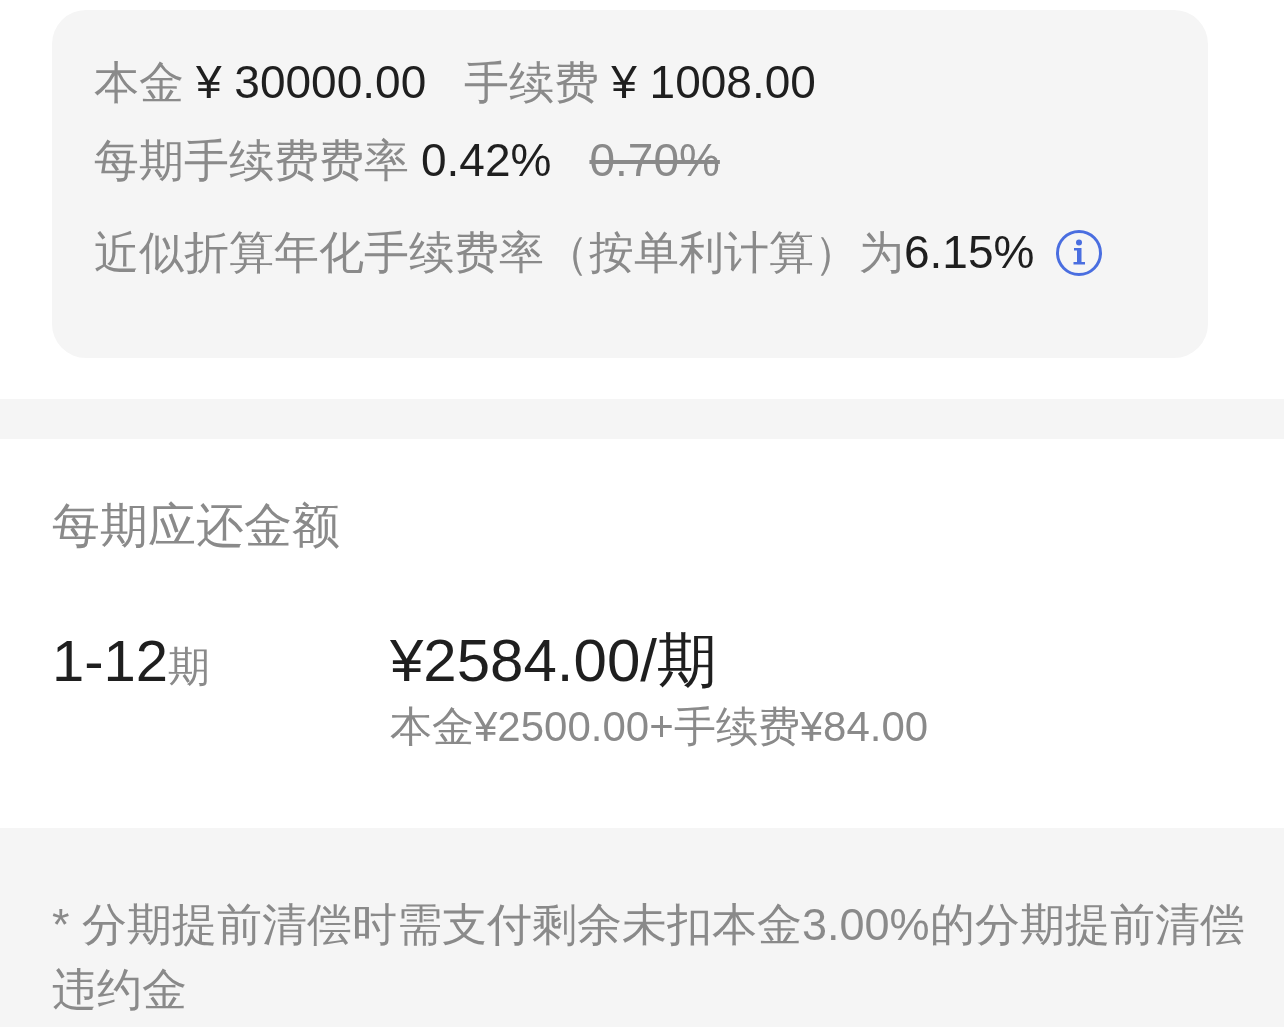  What do you see at coordinates (713, 82) in the screenshot?
I see `fee-amount: ¥ 1008.00` at bounding box center [713, 82].